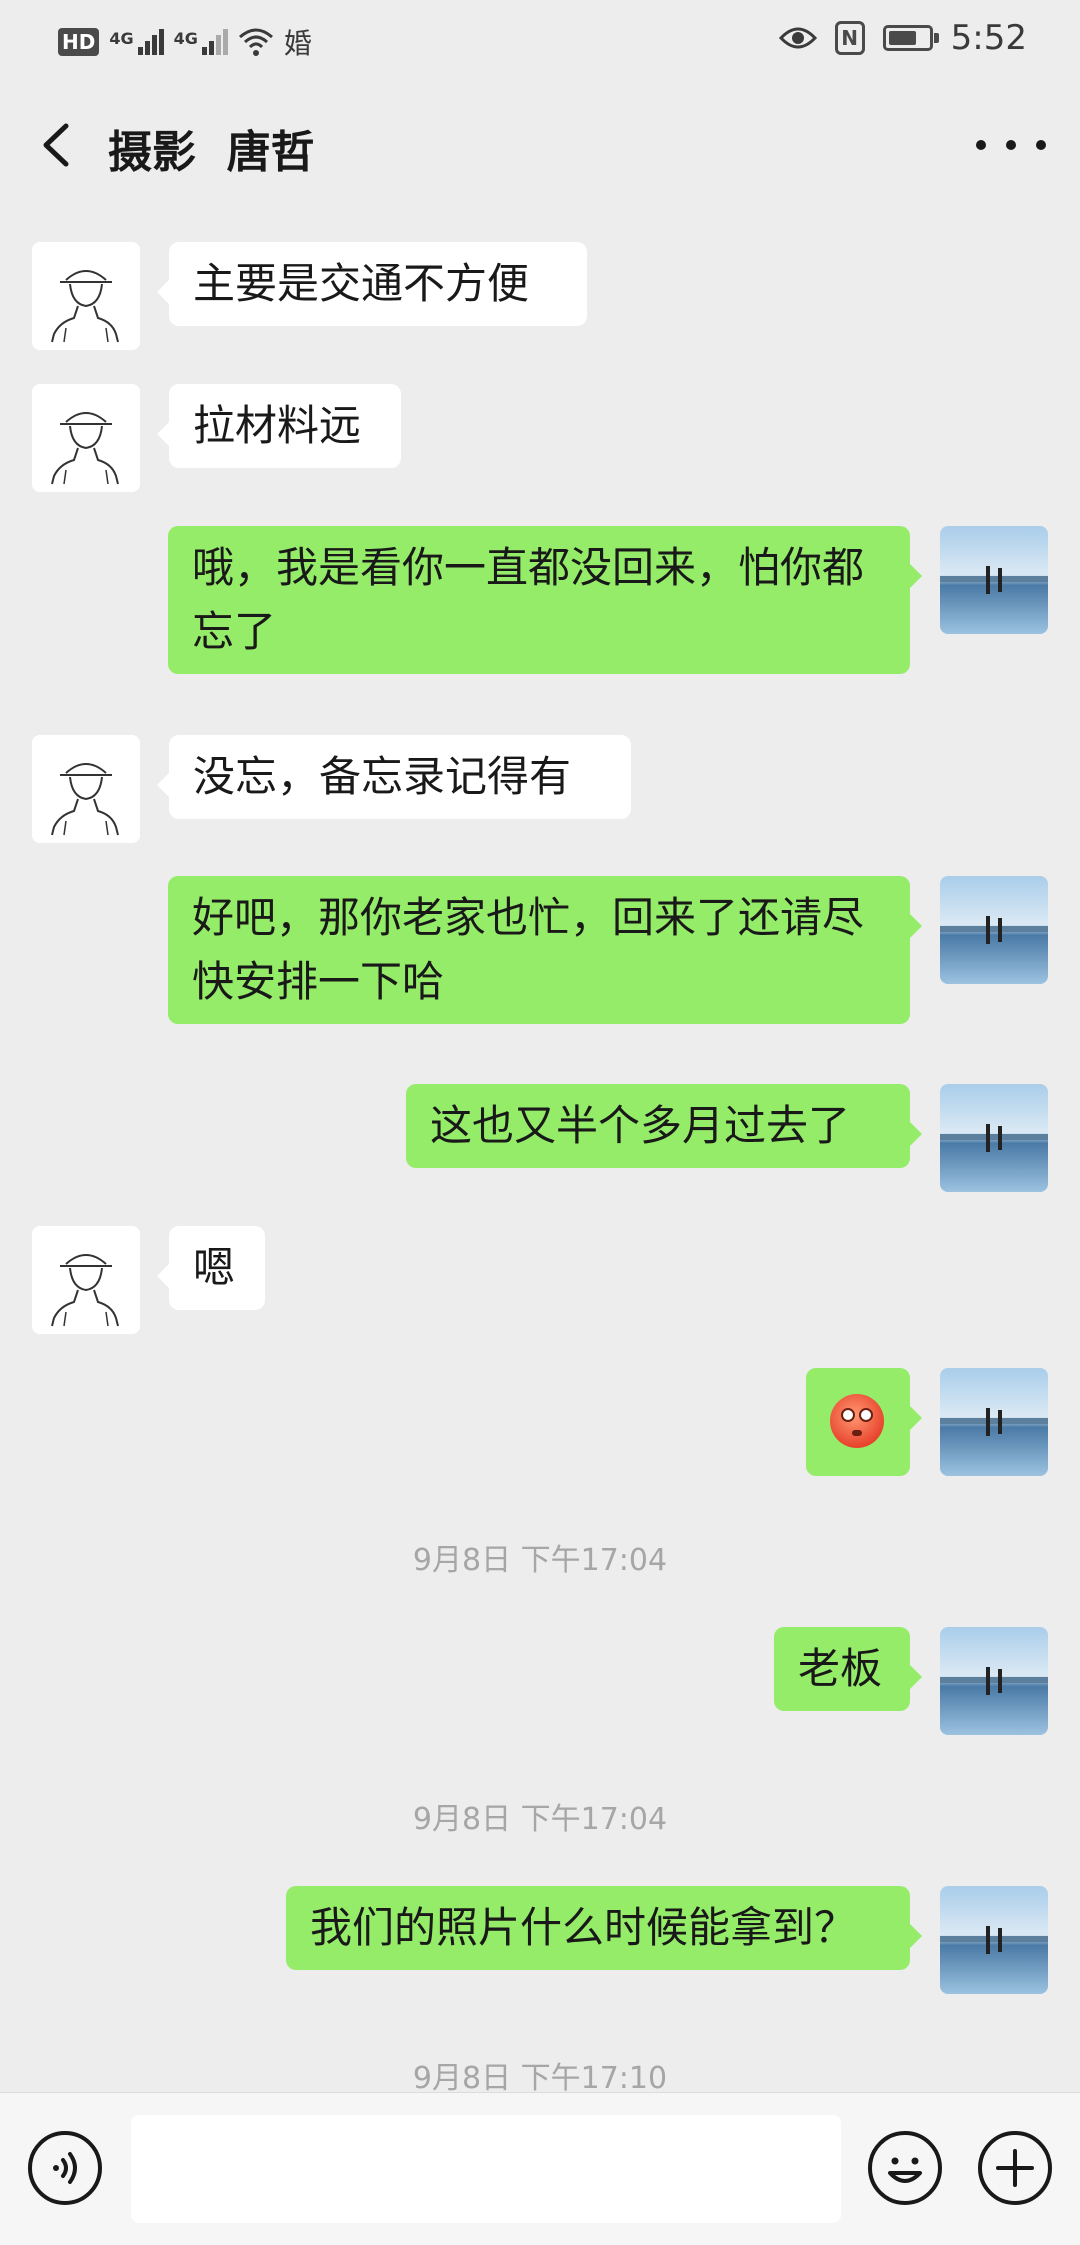 This screenshot has width=1080, height=2245. Describe the element at coordinates (136, 42) in the screenshot. I see `signal-icon: 4G` at that location.